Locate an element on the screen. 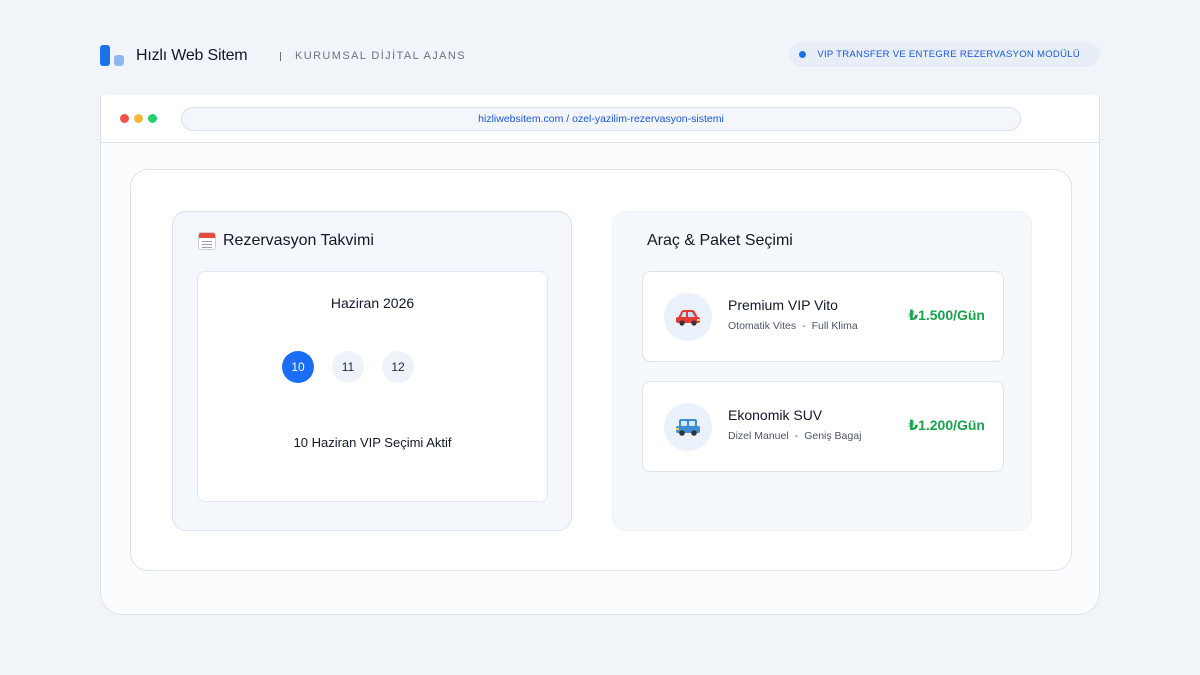 The height and width of the screenshot is (675, 1200). maximize-window-icon is located at coordinates (152, 118).